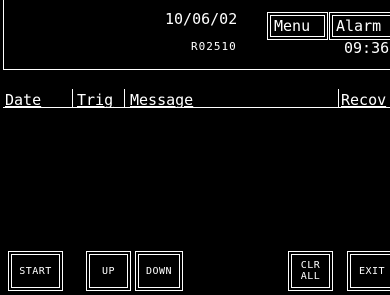 This screenshot has width=390, height=295. I want to click on menu-button-label: Menu, so click(297, 26).